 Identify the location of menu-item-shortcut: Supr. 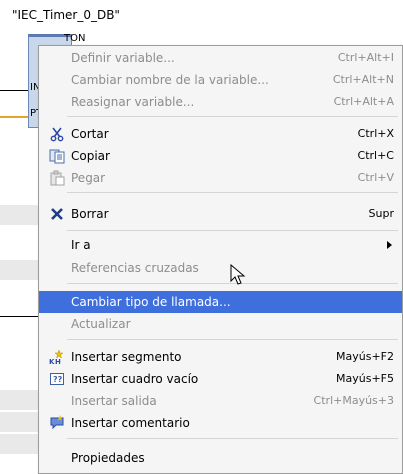
(381, 213).